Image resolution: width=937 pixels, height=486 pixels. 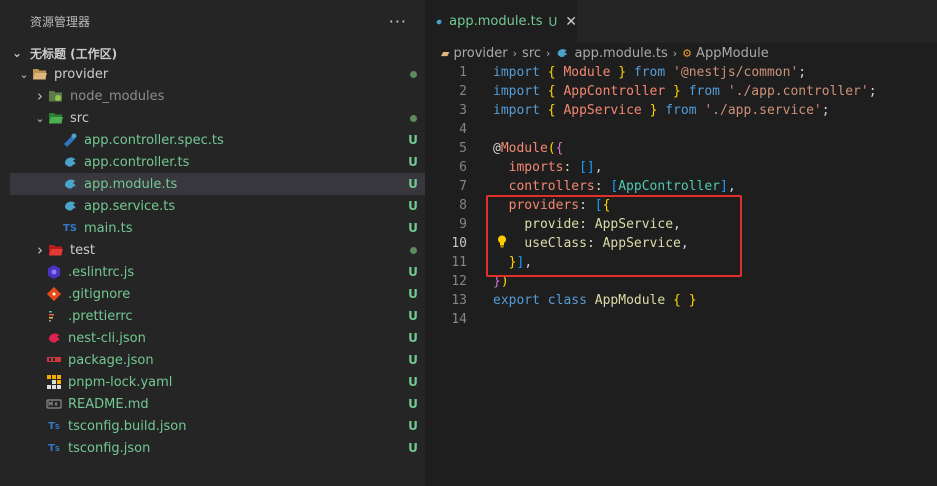 I want to click on tab-label: app.module.ts, so click(x=496, y=21).